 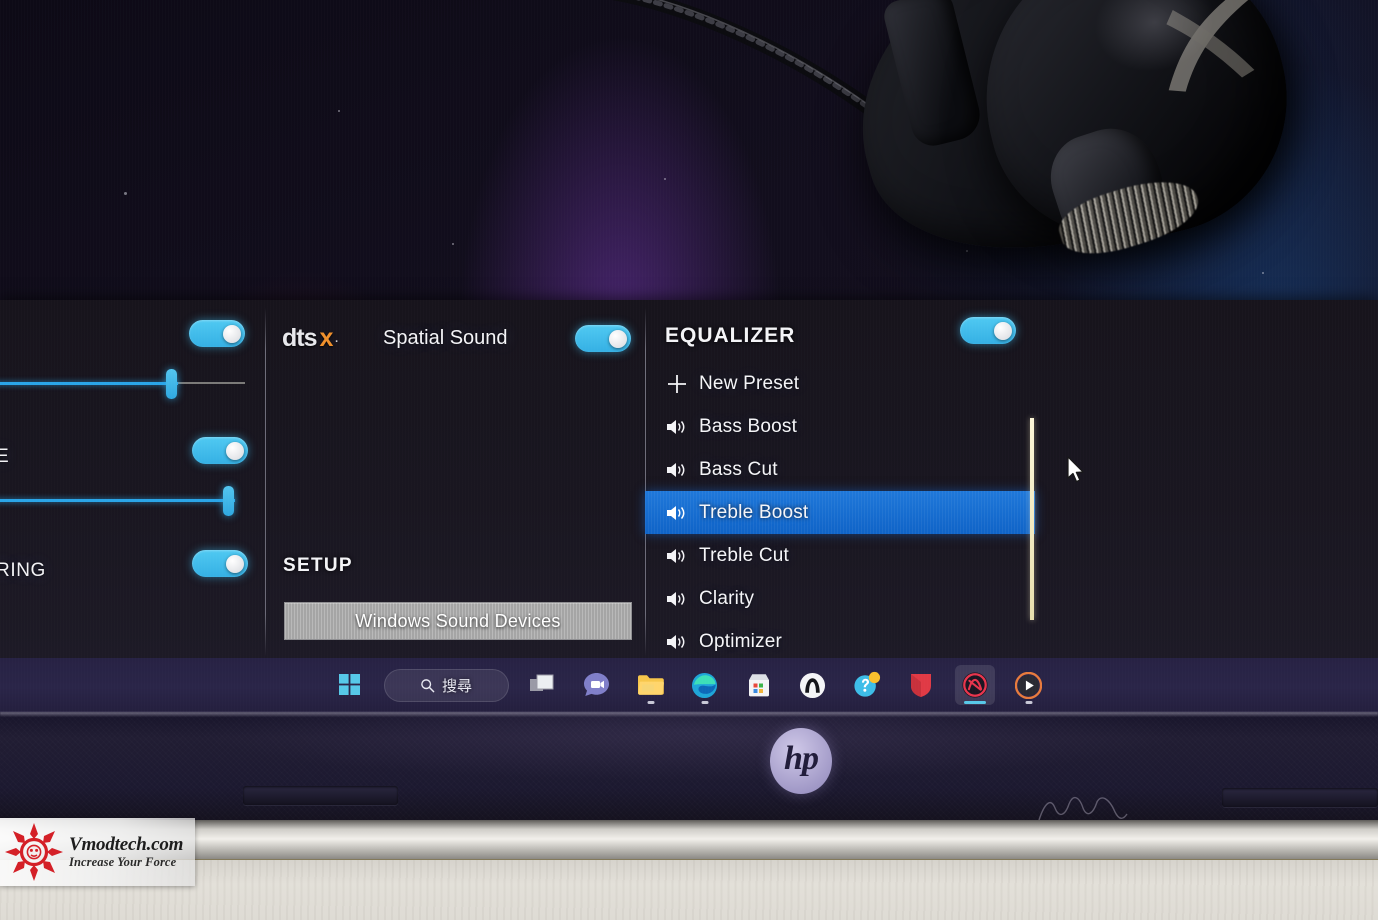 What do you see at coordinates (840, 383) in the screenshot?
I see `equalizer-item-new-preset: New Preset` at bounding box center [840, 383].